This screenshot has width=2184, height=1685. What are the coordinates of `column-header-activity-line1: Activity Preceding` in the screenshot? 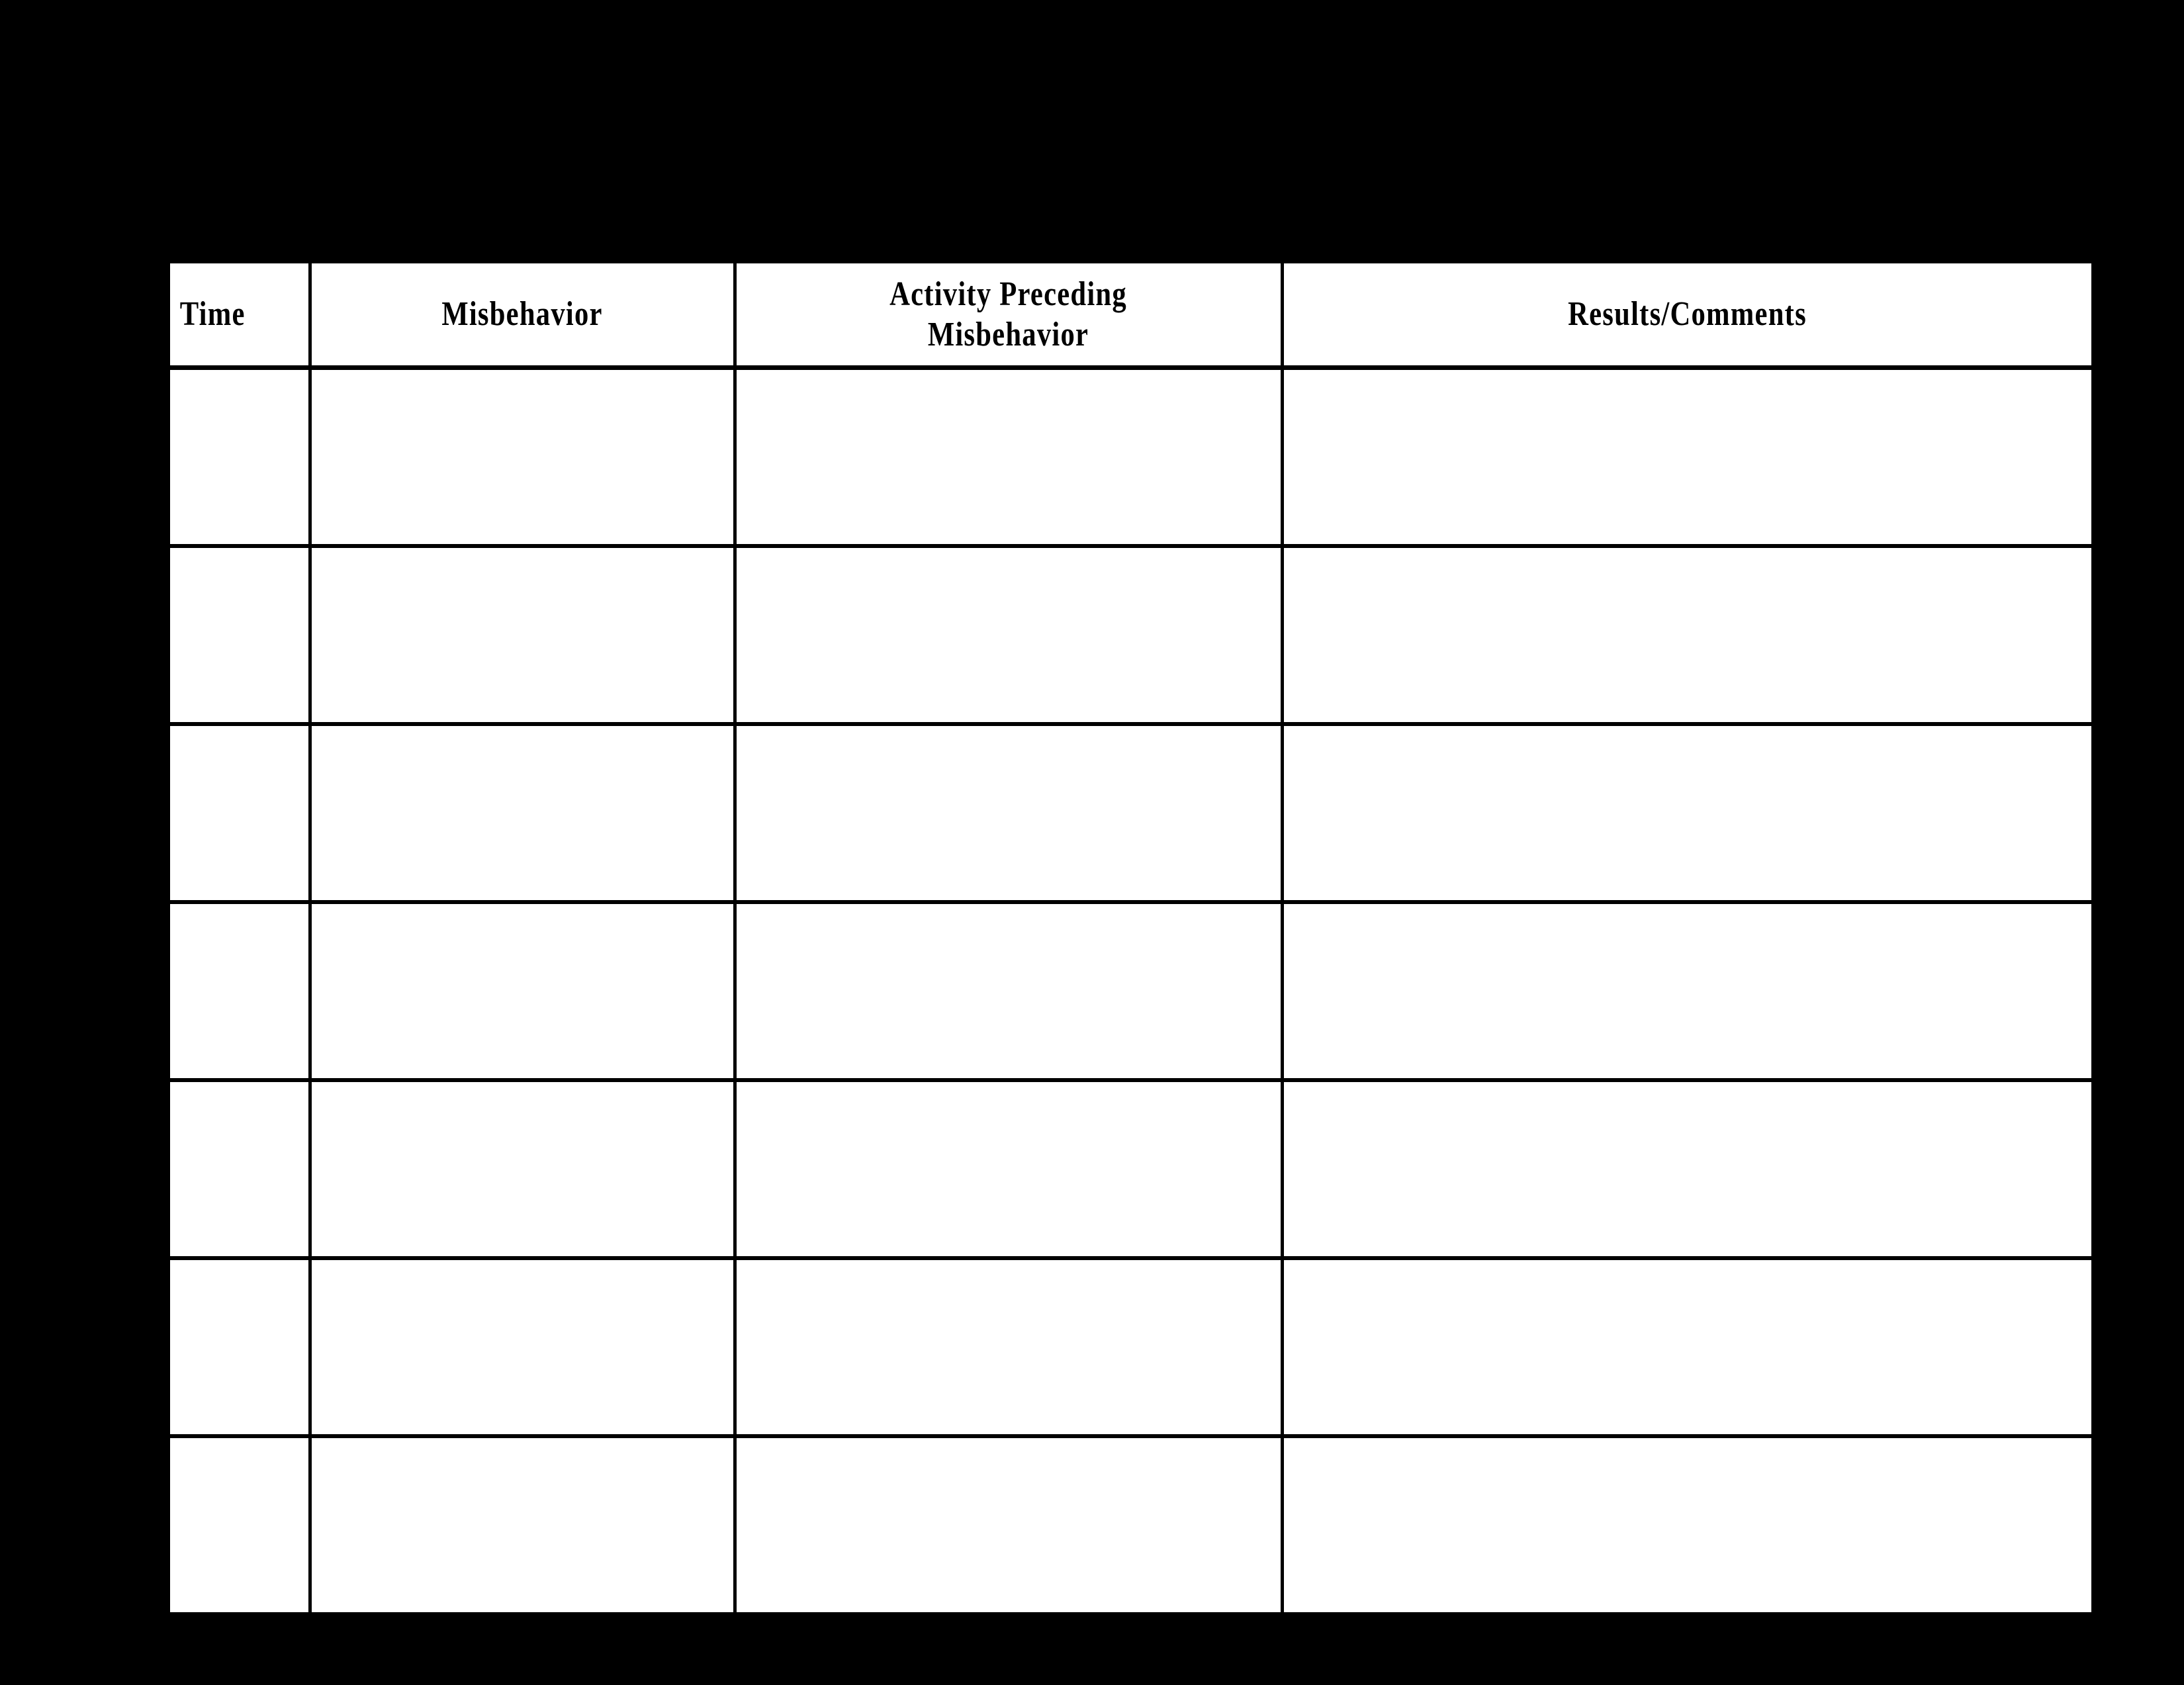 It's located at (1008, 294).